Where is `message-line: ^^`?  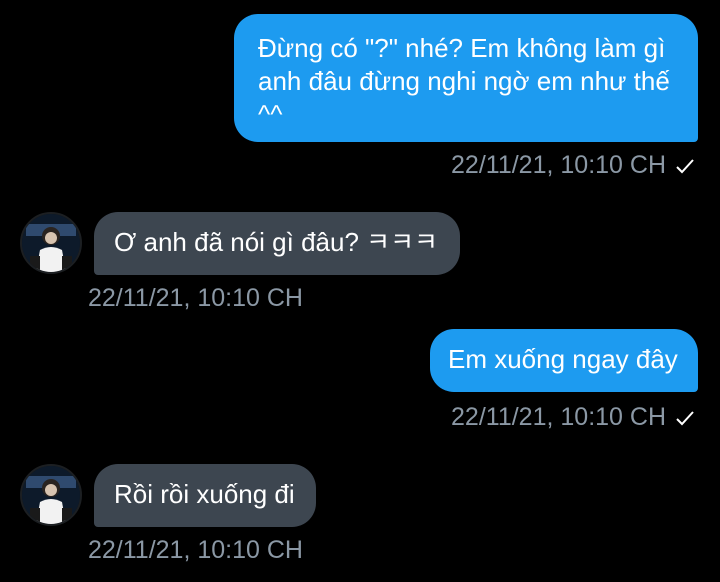
message-line: ^^ is located at coordinates (270, 114).